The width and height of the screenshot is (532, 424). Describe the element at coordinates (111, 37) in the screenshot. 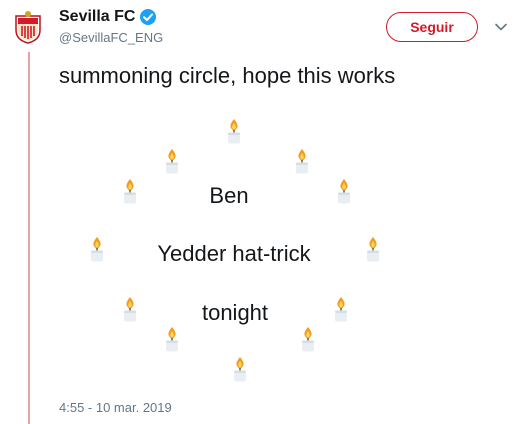

I see `account-handle: @SevillaFC_ENG` at that location.